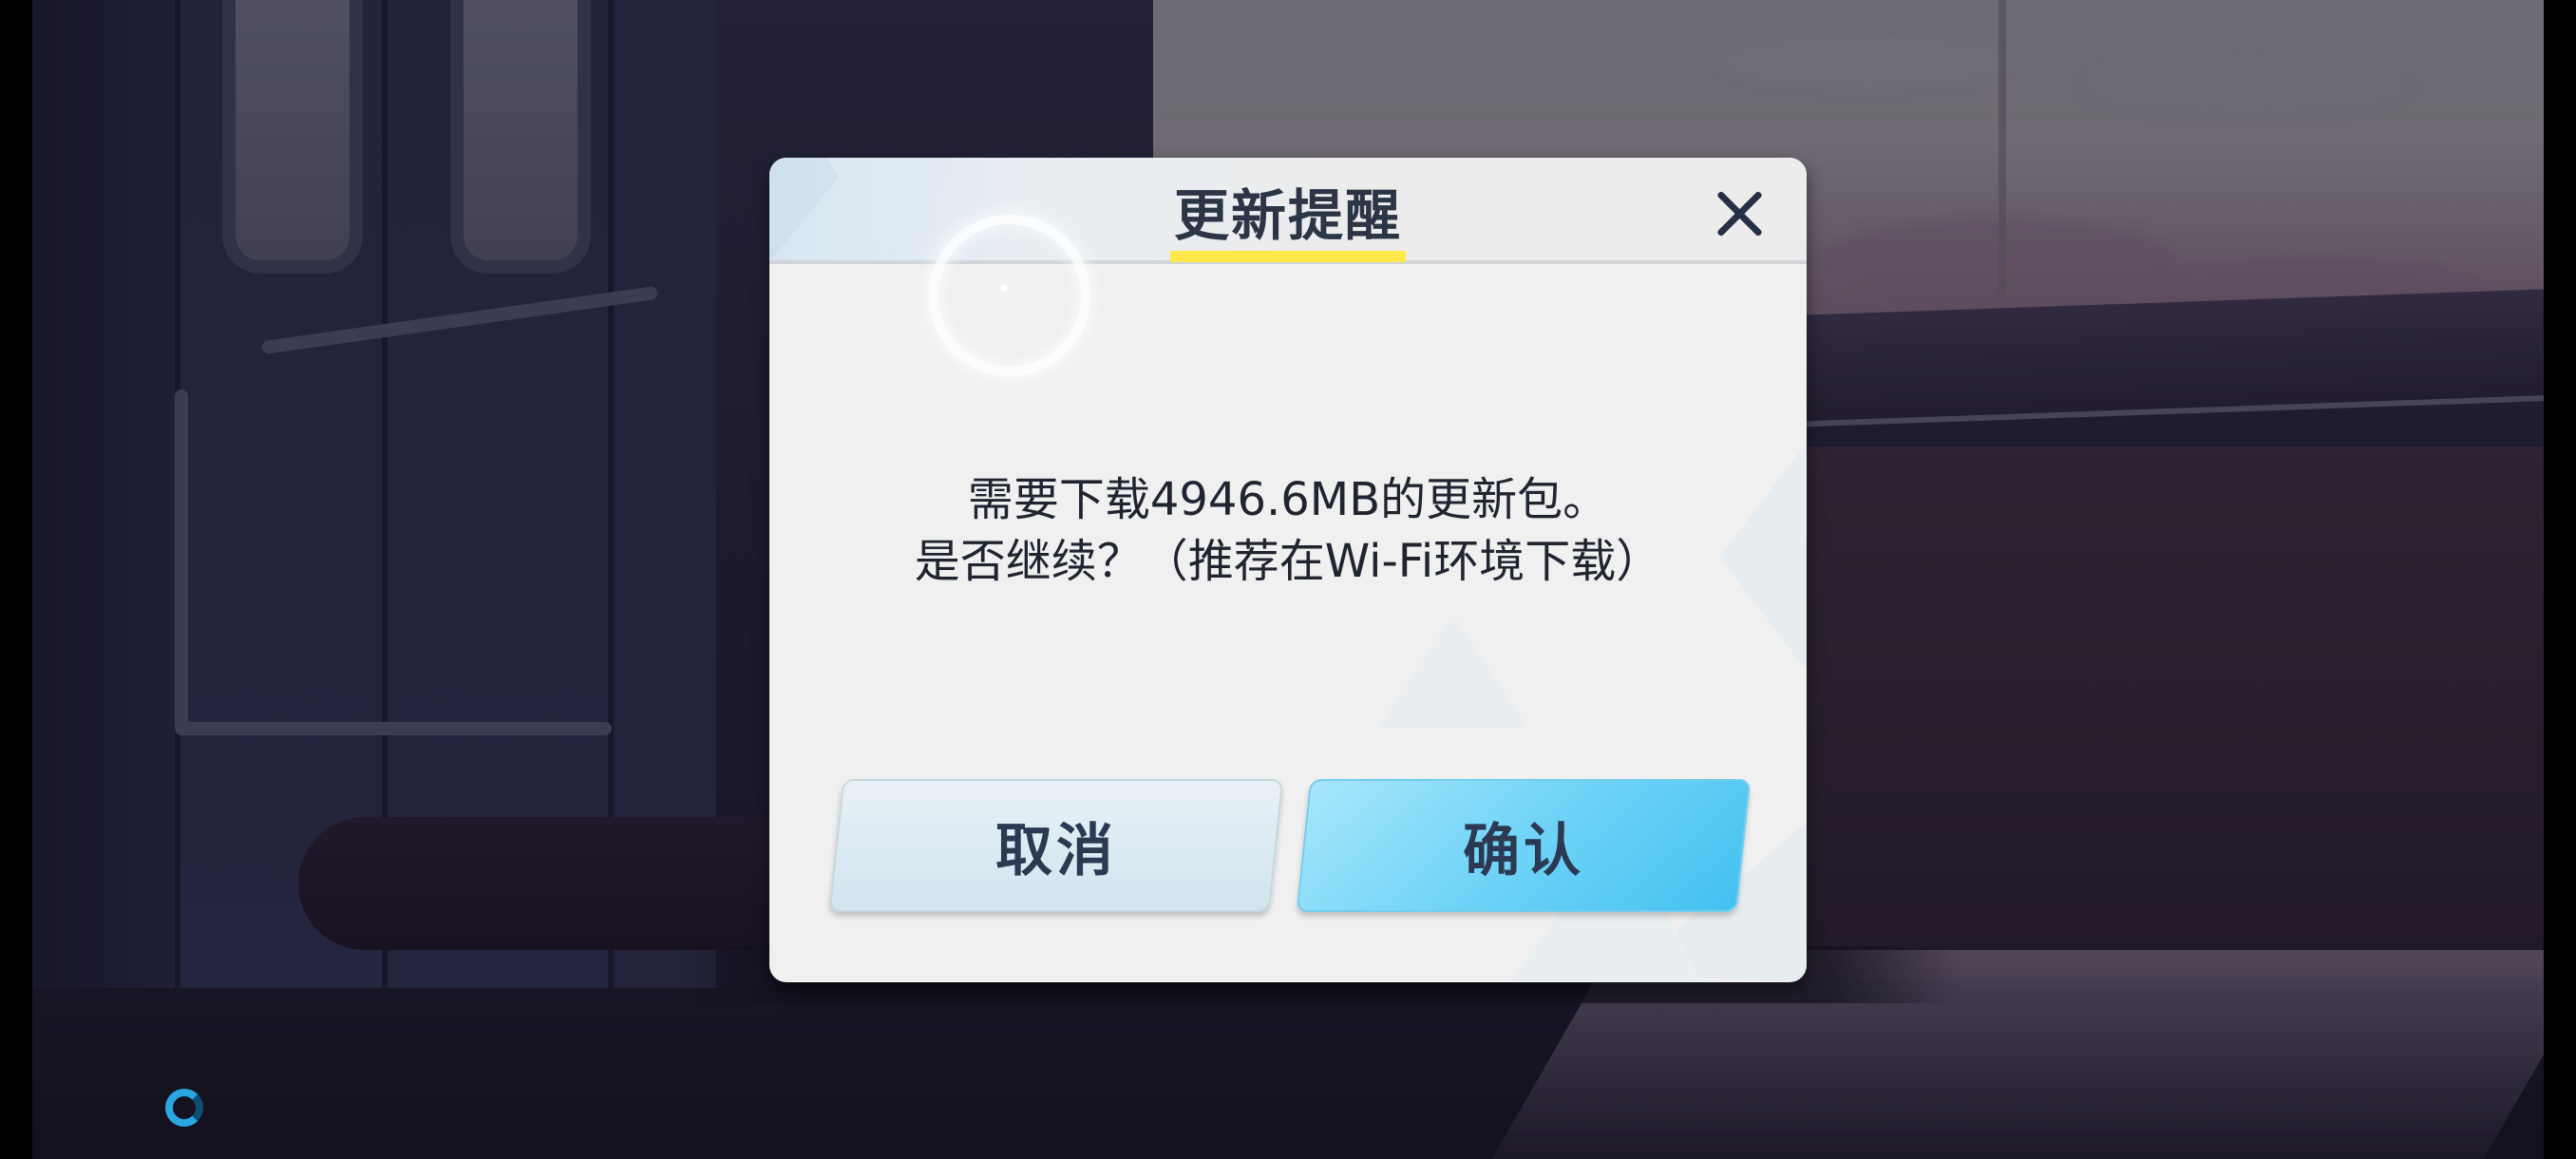 The image size is (2576, 1159). I want to click on loading-spinner-icon, so click(184, 1108).